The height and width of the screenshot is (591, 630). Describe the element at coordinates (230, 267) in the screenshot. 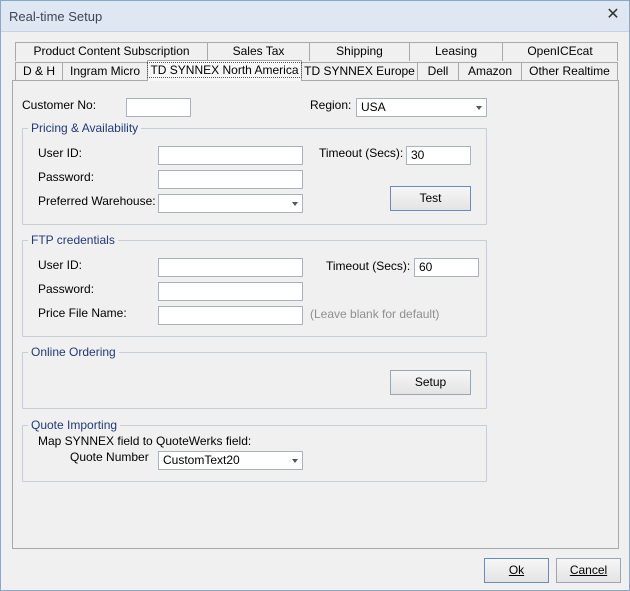

I see `ftp-user-id-input` at that location.